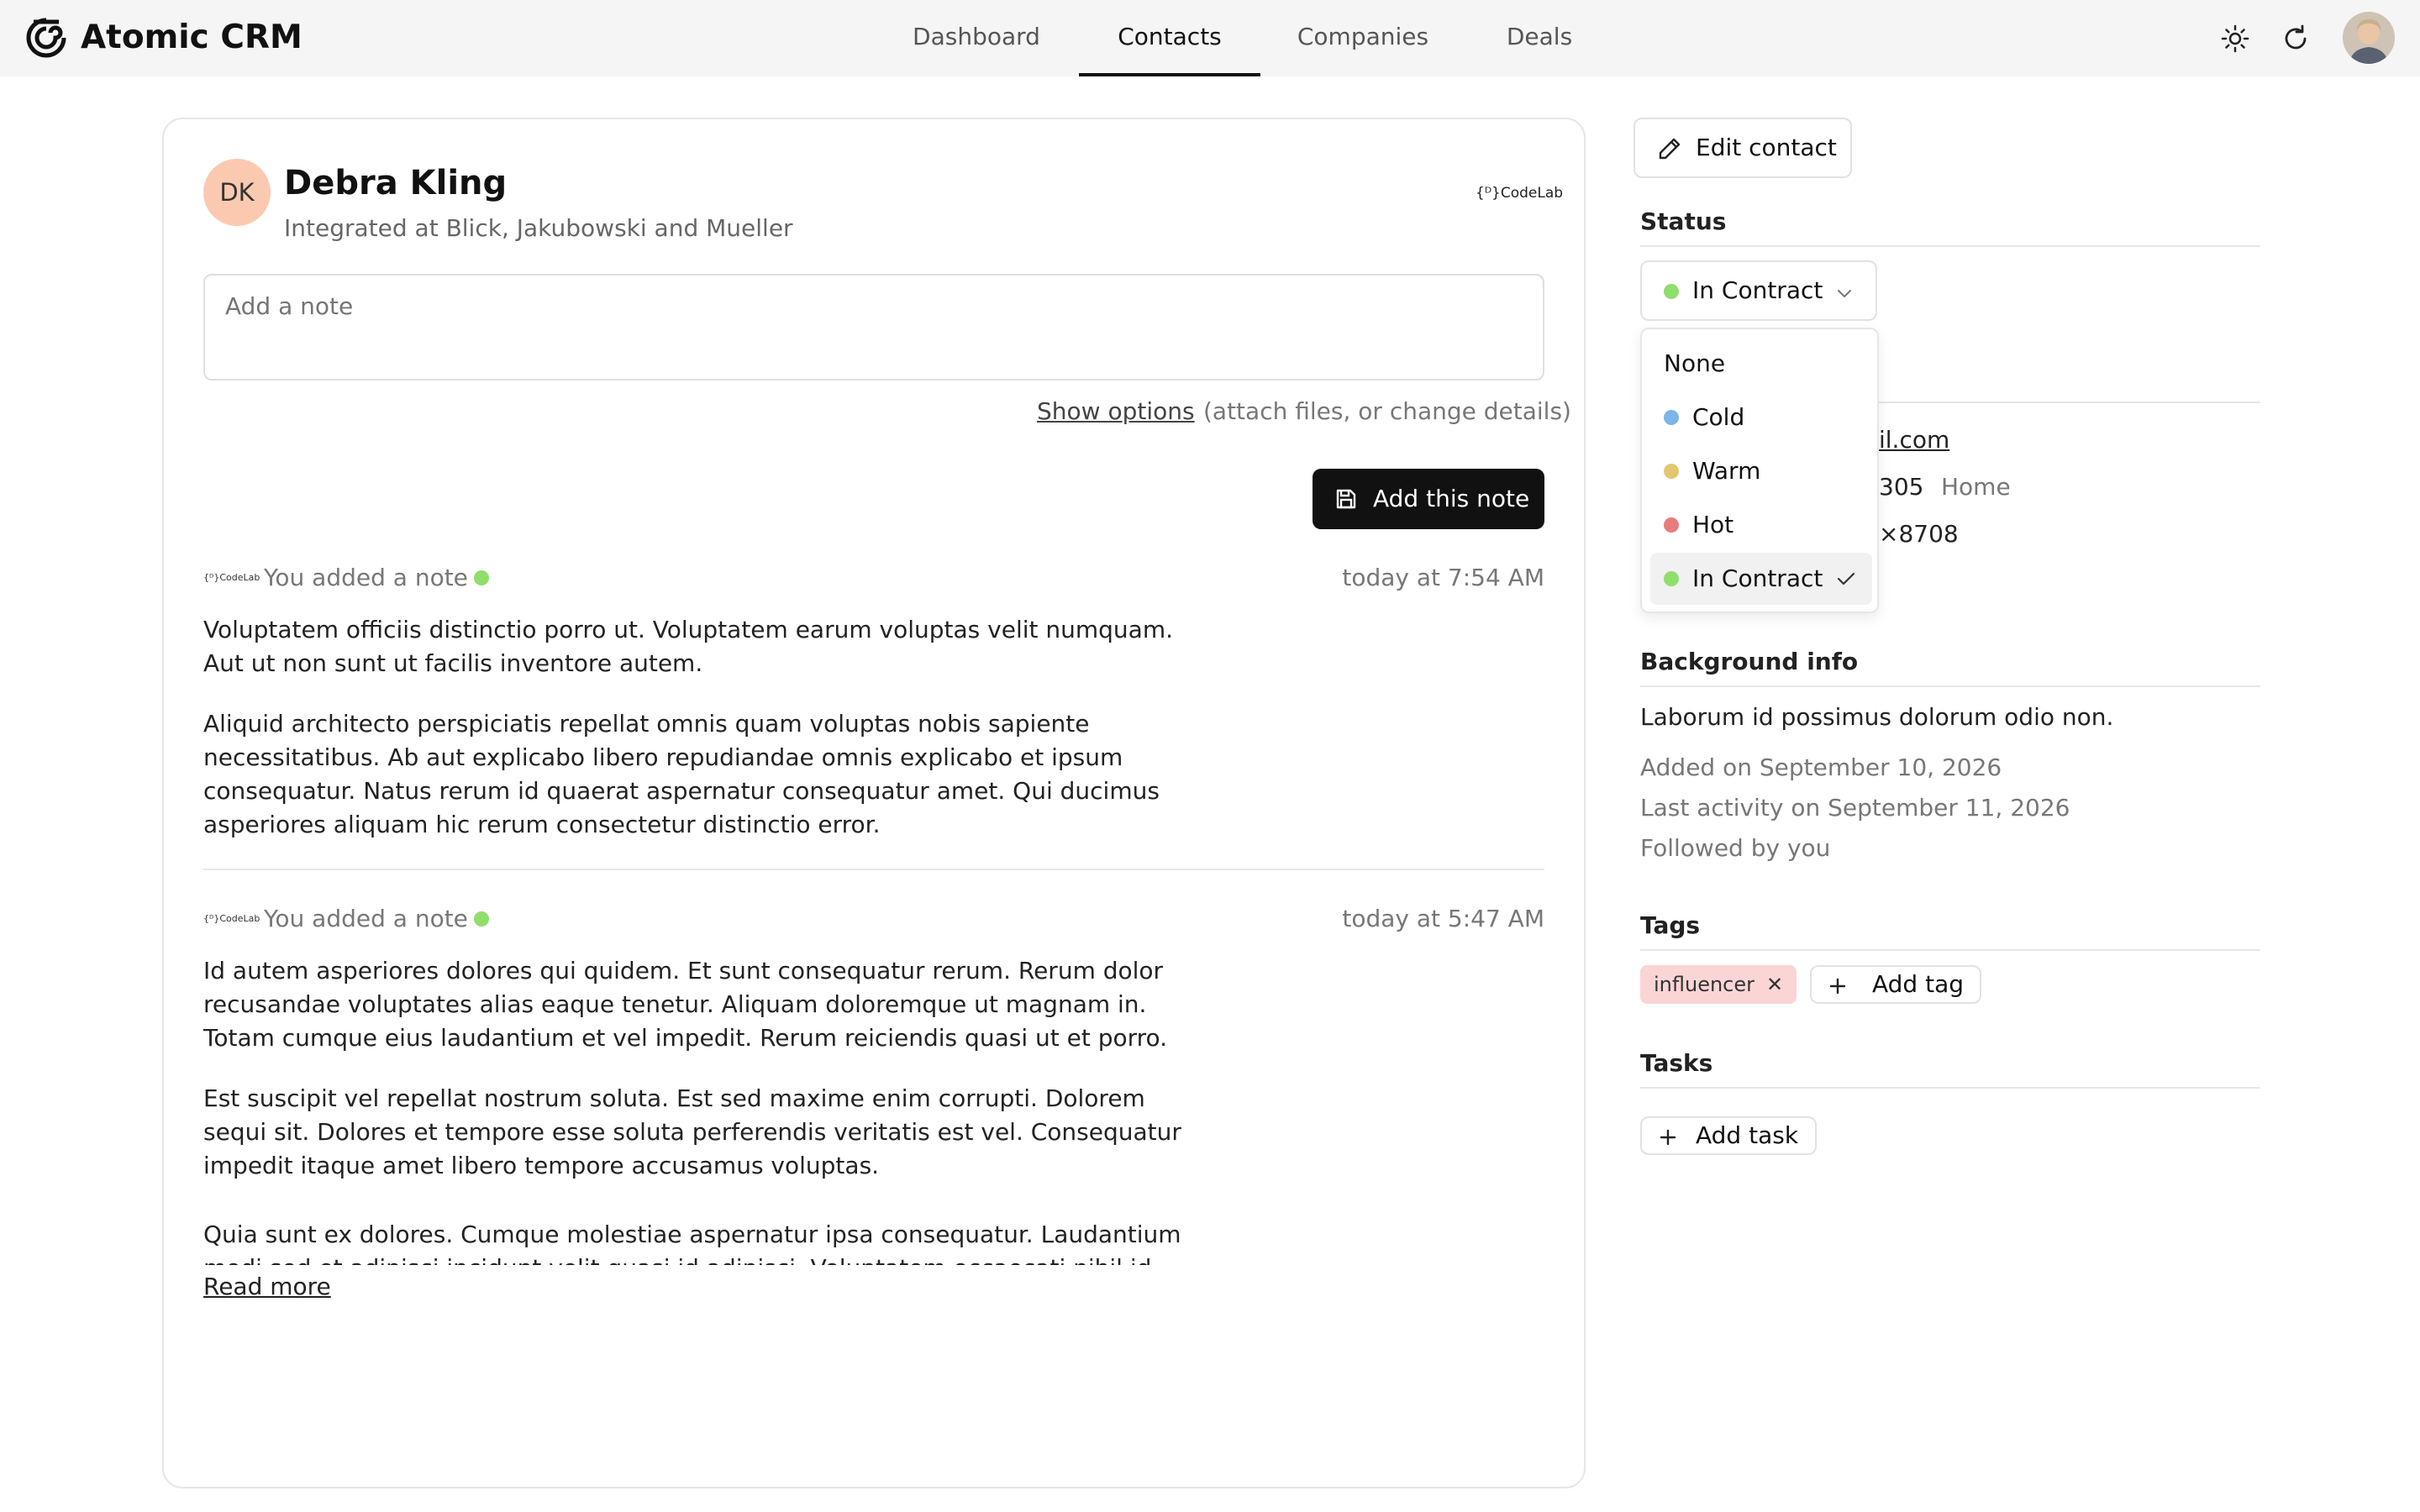 This screenshot has height=1512, width=2420. Describe the element at coordinates (396, 183) in the screenshot. I see `contact-name: Debra Kling` at that location.